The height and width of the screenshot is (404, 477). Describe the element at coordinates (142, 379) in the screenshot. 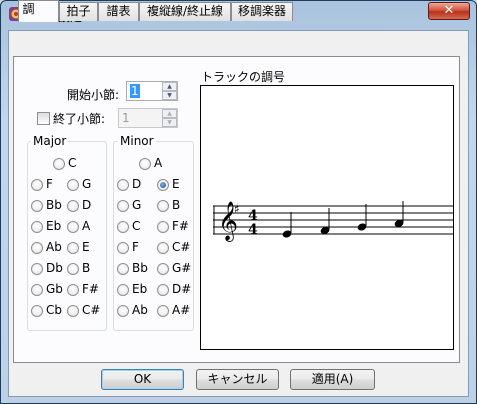

I see `ok-button: OK` at that location.